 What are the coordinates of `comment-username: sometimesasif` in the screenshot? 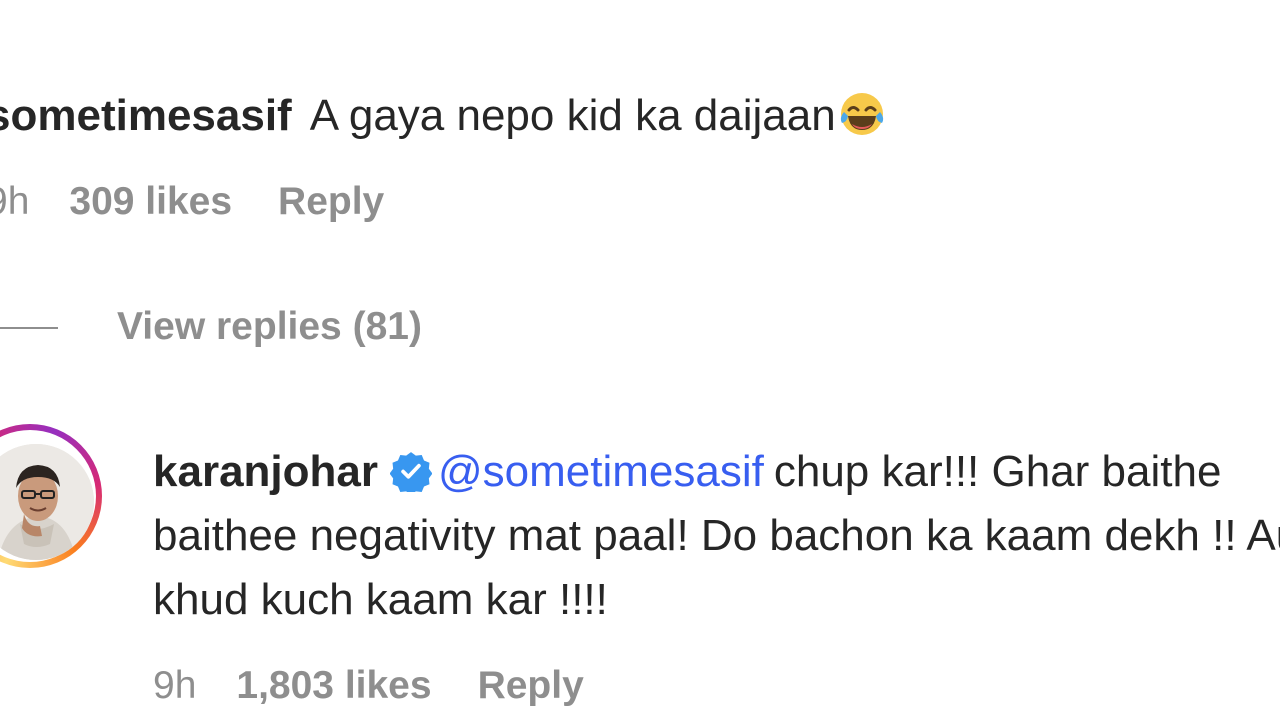 It's located at (146, 115).